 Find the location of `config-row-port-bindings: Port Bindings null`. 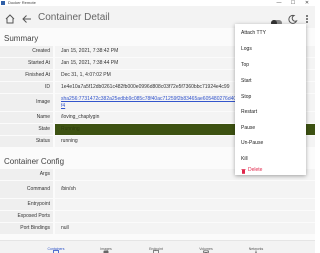

config-row-port-bindings: Port Bindings null is located at coordinates (157, 228).